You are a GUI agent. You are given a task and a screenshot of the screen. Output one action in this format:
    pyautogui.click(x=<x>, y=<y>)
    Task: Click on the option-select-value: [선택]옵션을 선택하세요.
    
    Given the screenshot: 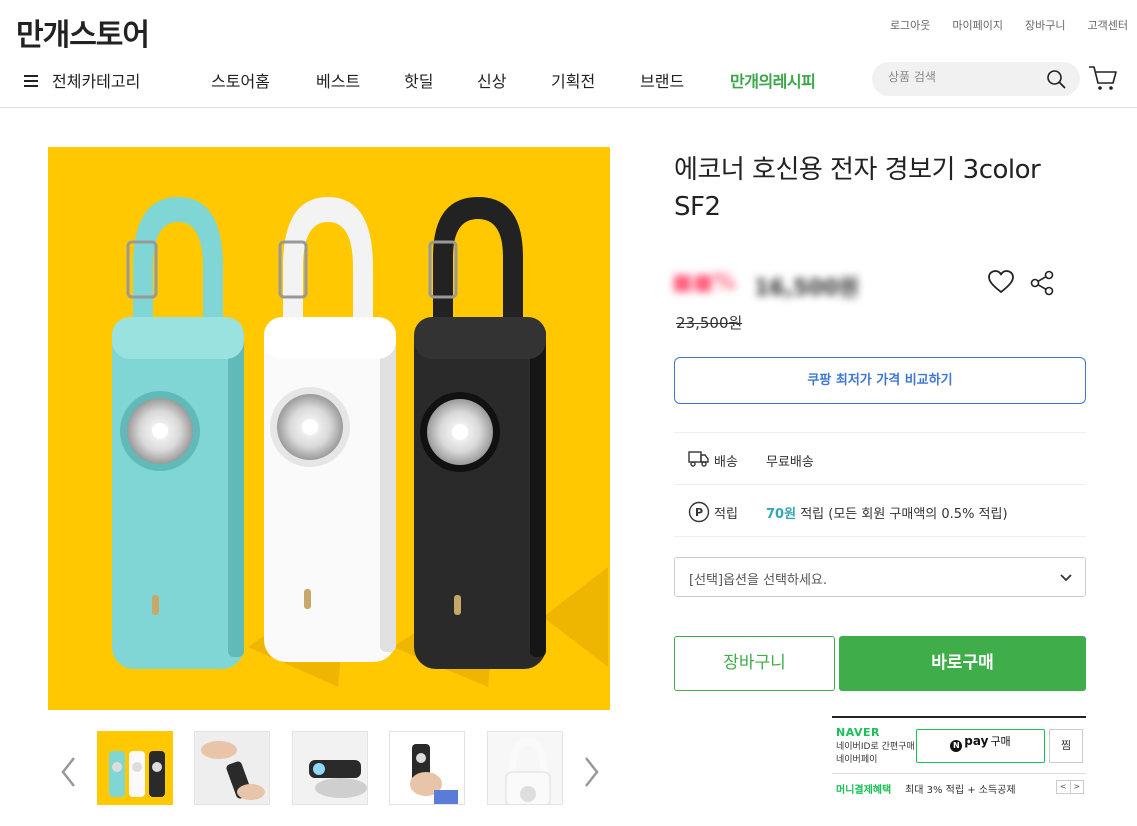 What is the action you would take?
    pyautogui.click(x=758, y=580)
    